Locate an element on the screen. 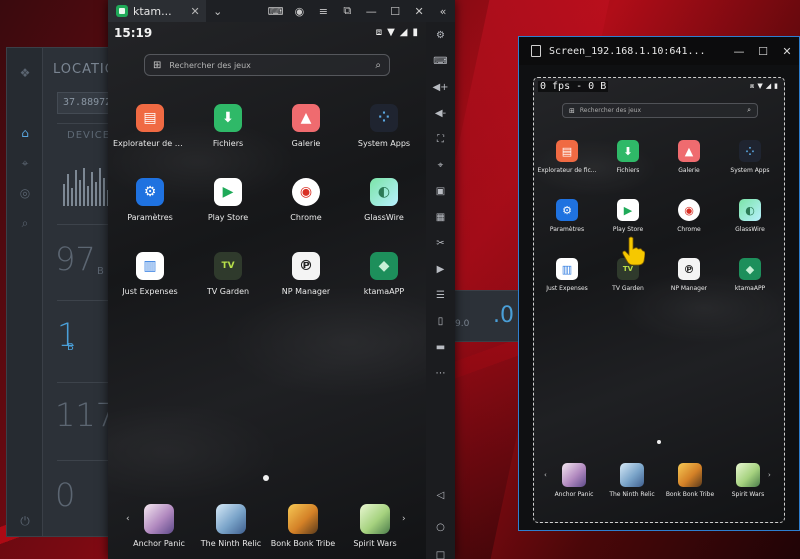 The image size is (800, 559). popout-icon: ⧉ is located at coordinates (347, 11).